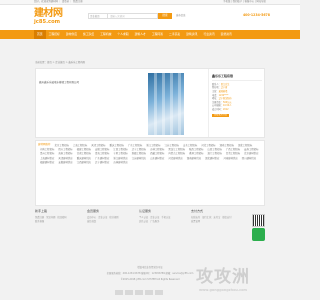  What do you see at coordinates (172, 145) in the screenshot?
I see `tag-link: 江苏工程招标` at bounding box center [172, 145].